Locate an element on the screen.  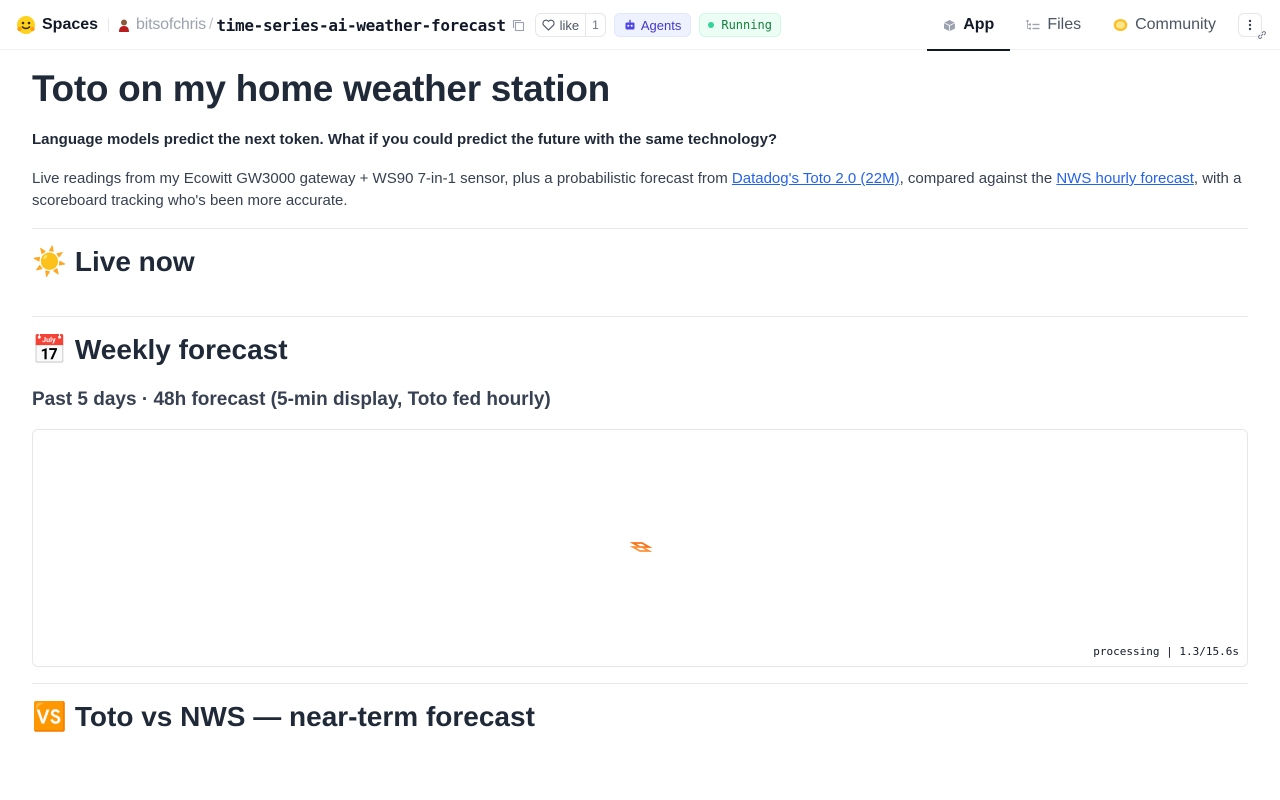
vertical-dots-icon is located at coordinates (1250, 25).